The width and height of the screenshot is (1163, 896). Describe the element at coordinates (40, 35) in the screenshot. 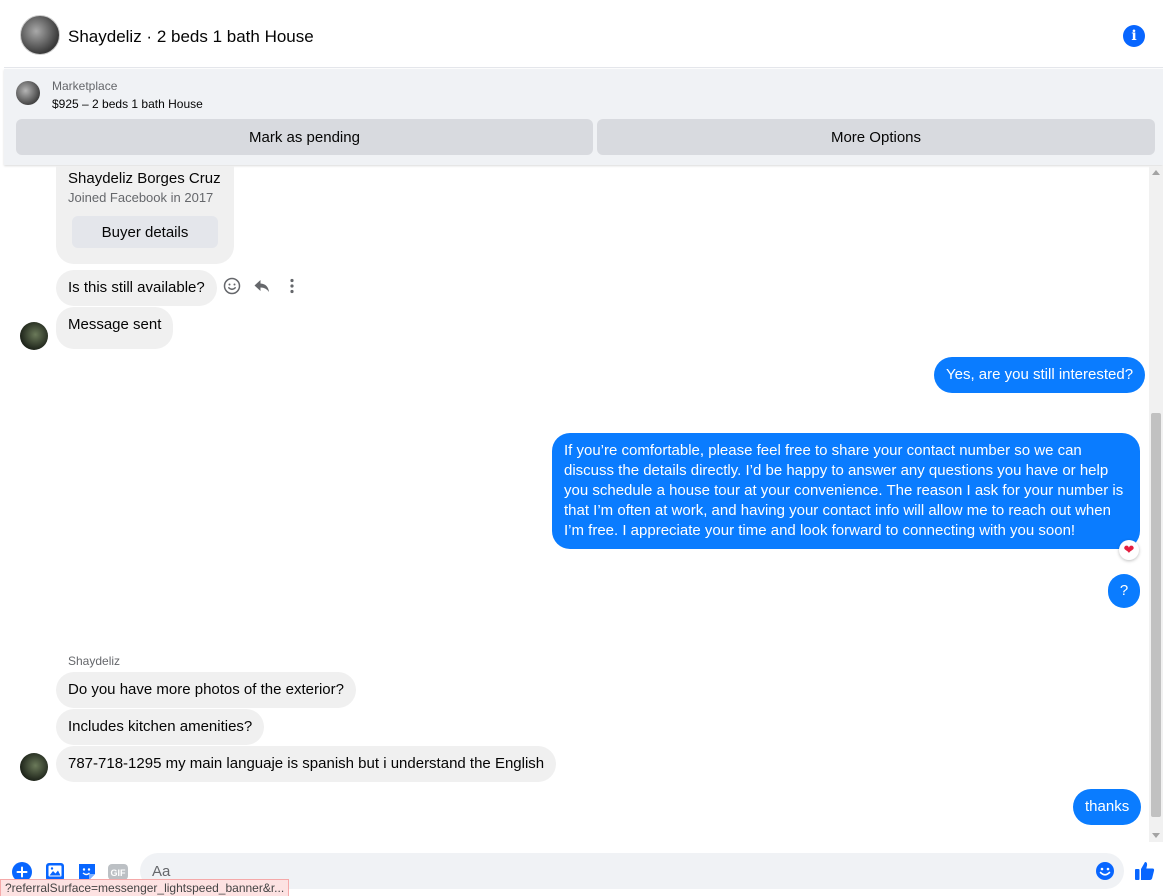

I see `conversation-avatar` at that location.